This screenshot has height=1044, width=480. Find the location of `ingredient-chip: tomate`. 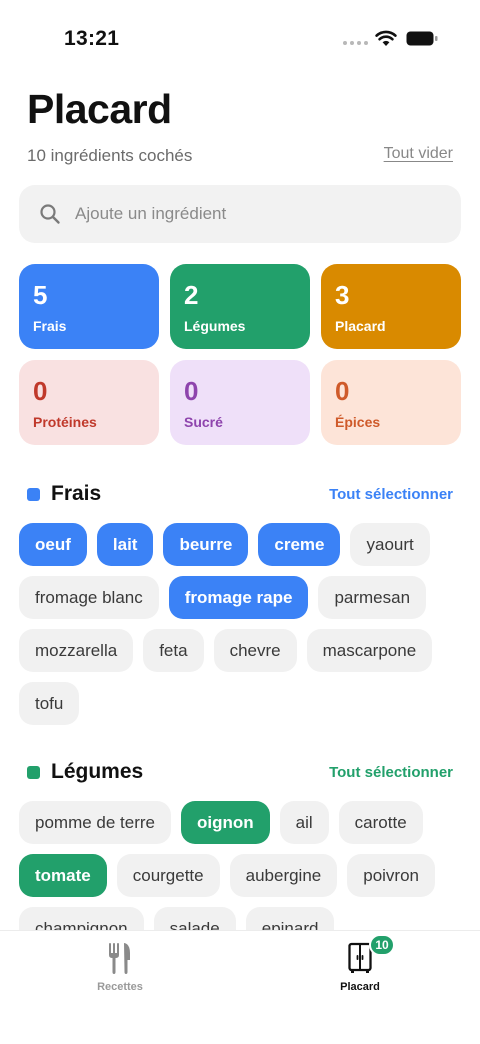

ingredient-chip: tomate is located at coordinates (63, 875).